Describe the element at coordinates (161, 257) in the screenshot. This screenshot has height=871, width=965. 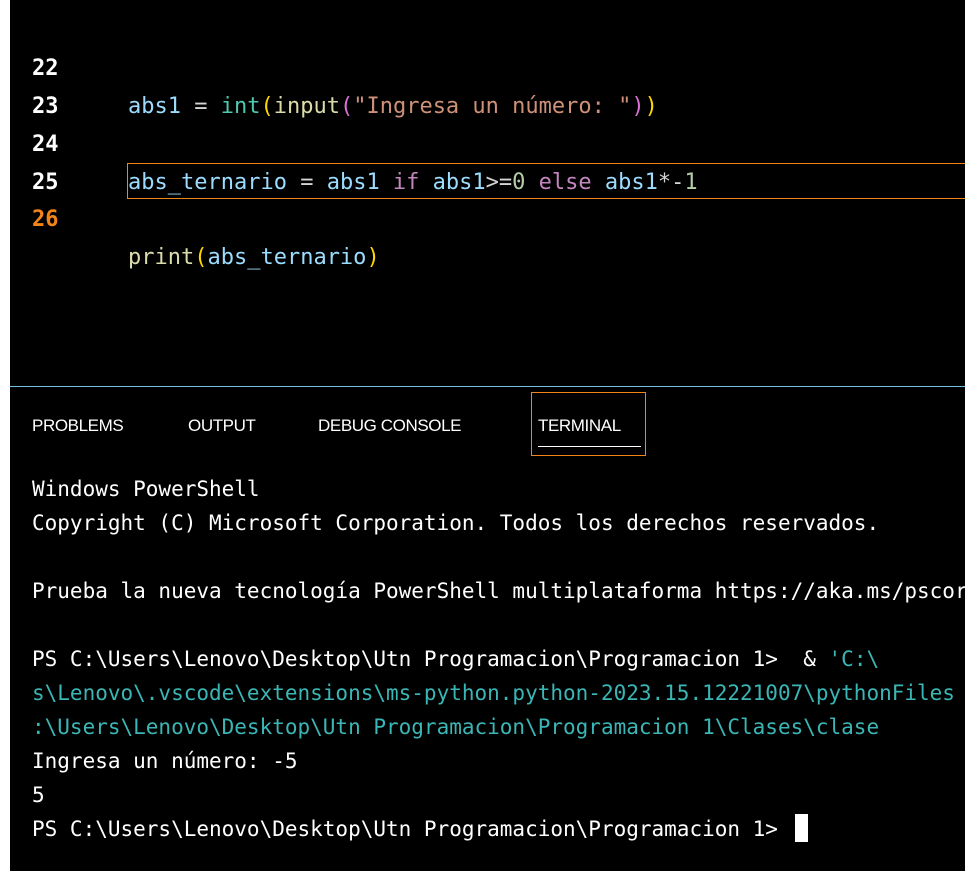
I see `token-function: print` at that location.